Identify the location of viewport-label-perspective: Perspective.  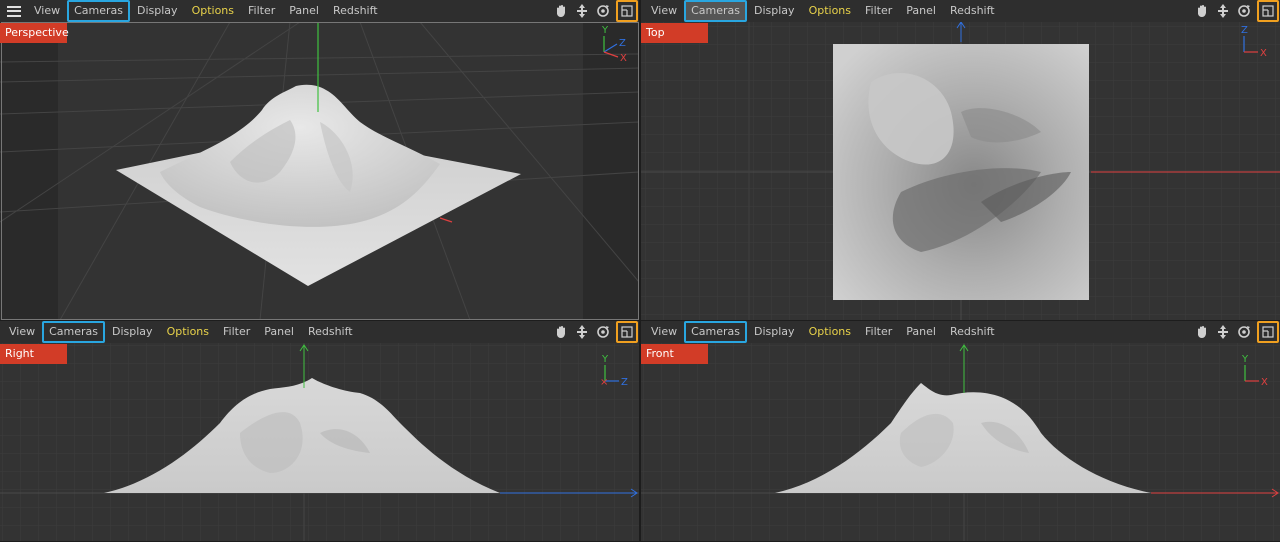
(34, 33).